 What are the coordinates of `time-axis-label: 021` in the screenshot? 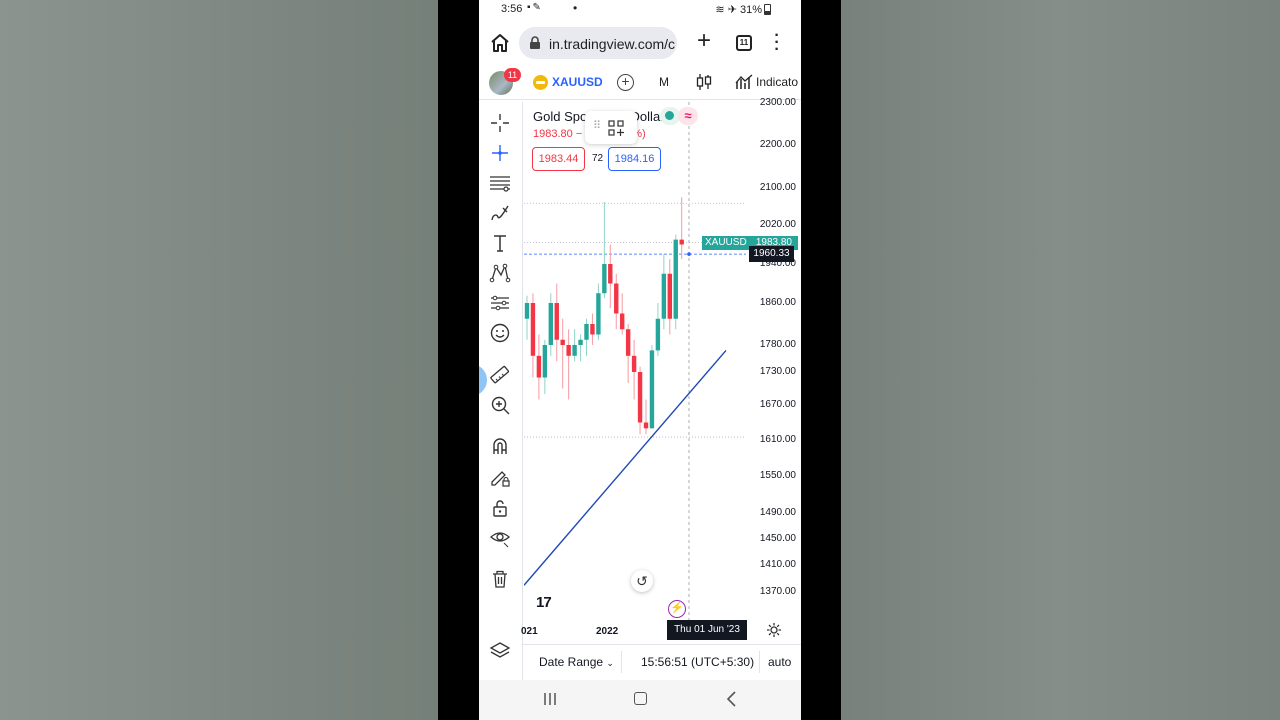 It's located at (529, 631).